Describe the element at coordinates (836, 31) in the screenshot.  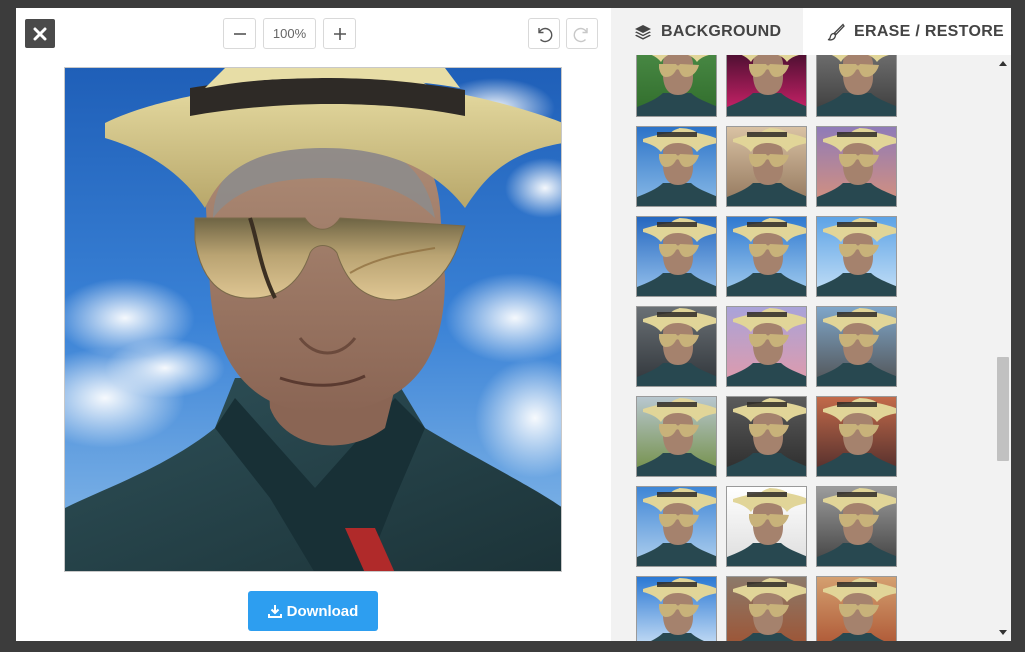
I see `brush-icon` at that location.